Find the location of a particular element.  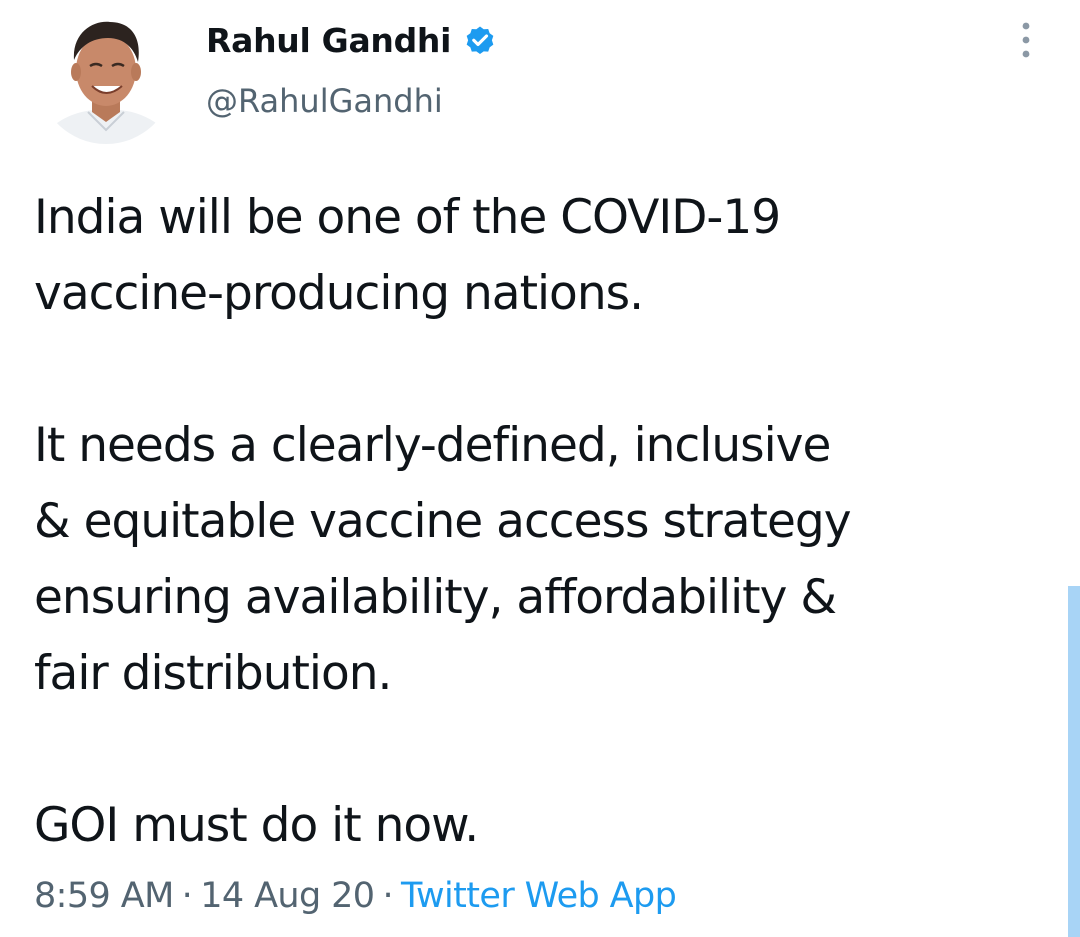

author-handle: @RahulGandhi is located at coordinates (324, 101).